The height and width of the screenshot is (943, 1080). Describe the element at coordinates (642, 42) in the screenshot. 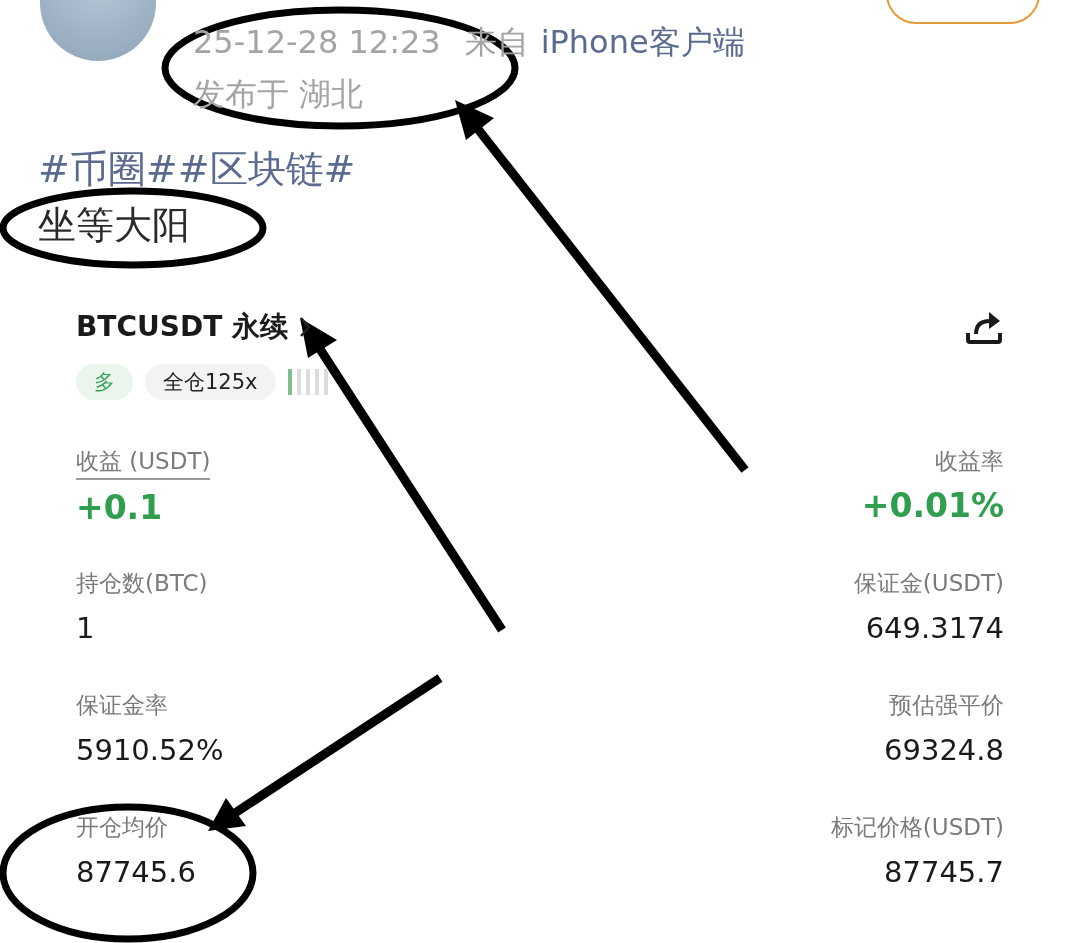

I see `source-link: iPhone客户端` at that location.